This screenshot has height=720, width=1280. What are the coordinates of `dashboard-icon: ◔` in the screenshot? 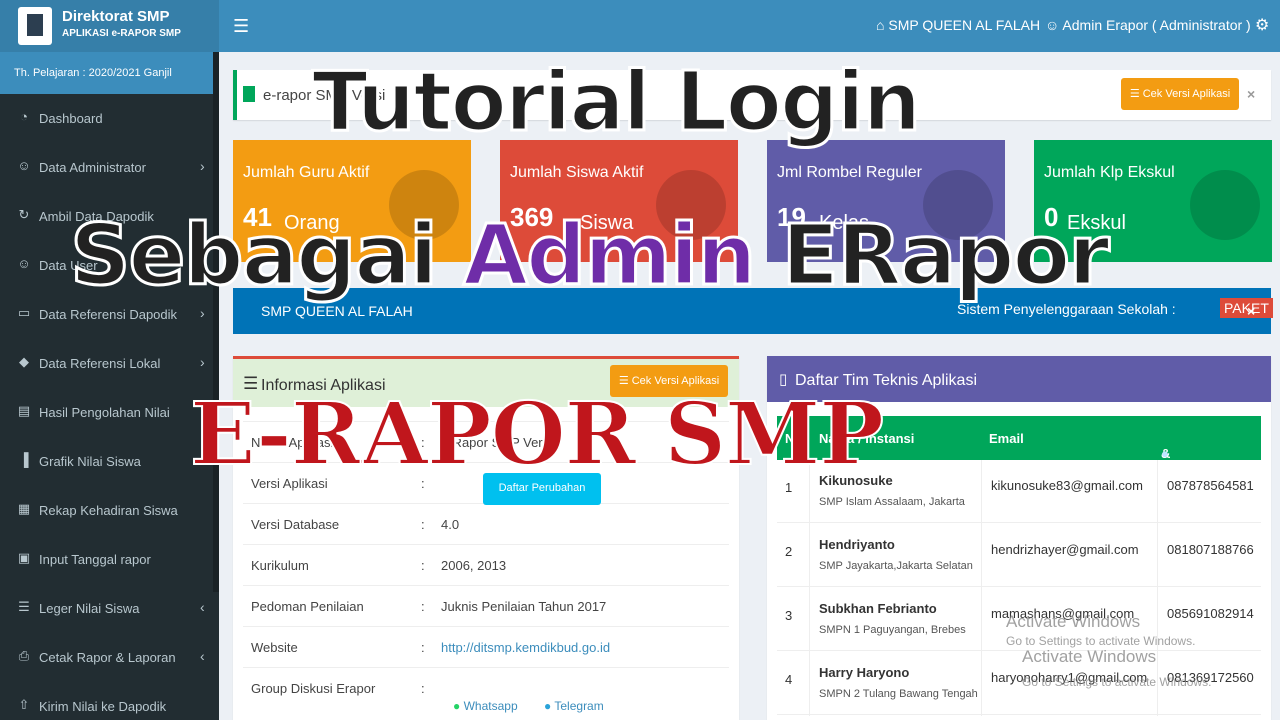 It's located at (24, 116).